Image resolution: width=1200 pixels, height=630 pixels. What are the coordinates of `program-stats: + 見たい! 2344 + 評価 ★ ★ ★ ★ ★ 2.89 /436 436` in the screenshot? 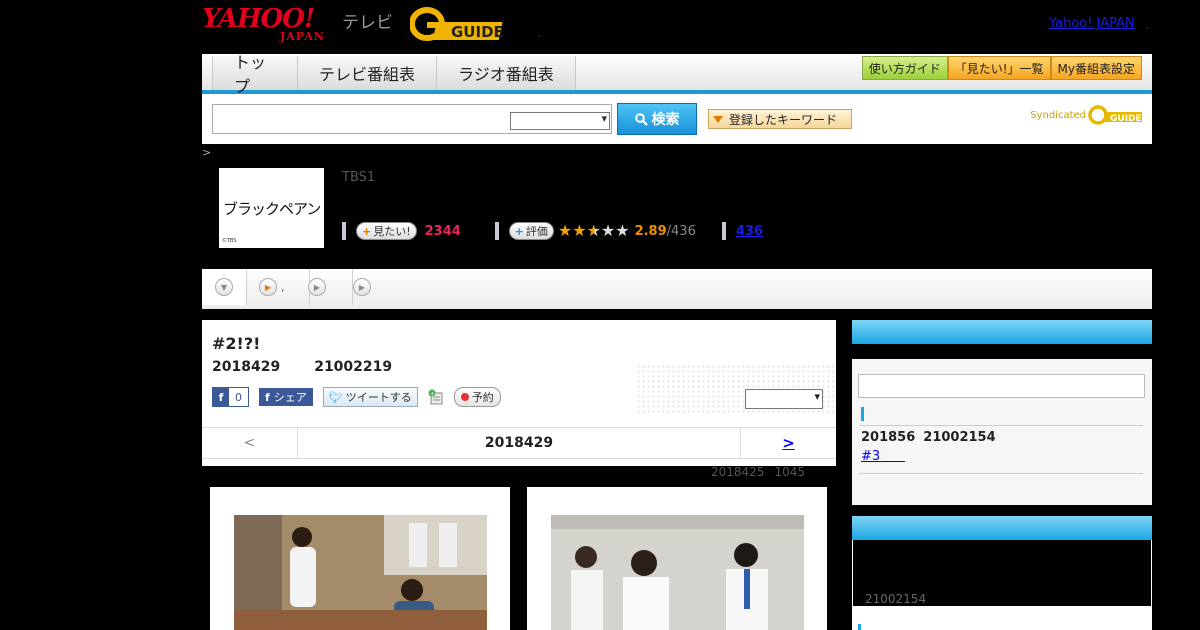 It's located at (552, 231).